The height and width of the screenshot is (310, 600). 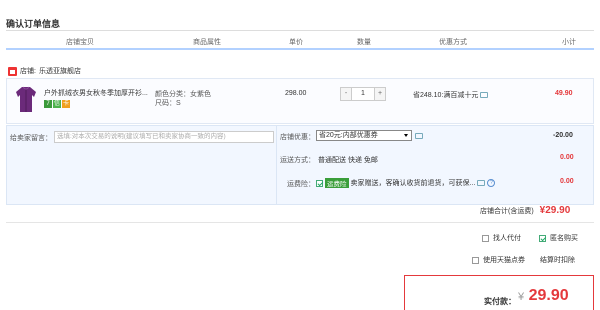 I want to click on insurance-chat-icon, so click(x=481, y=183).